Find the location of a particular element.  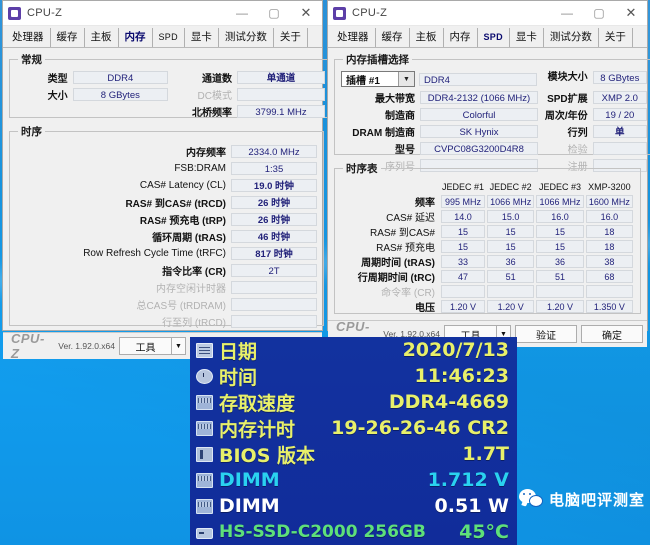

tools-button-left: 工具 is located at coordinates (145, 346).